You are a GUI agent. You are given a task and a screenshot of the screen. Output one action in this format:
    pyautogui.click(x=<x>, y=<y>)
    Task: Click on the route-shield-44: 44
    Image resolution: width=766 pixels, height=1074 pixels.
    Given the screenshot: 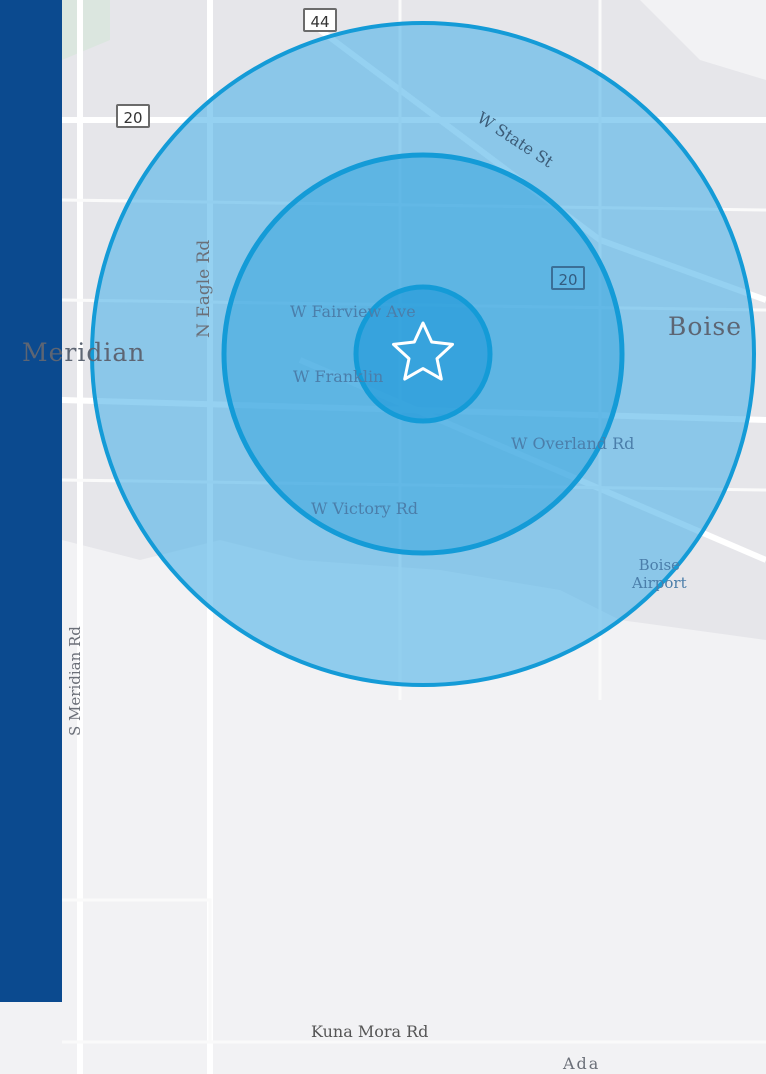 What is the action you would take?
    pyautogui.click(x=320, y=20)
    